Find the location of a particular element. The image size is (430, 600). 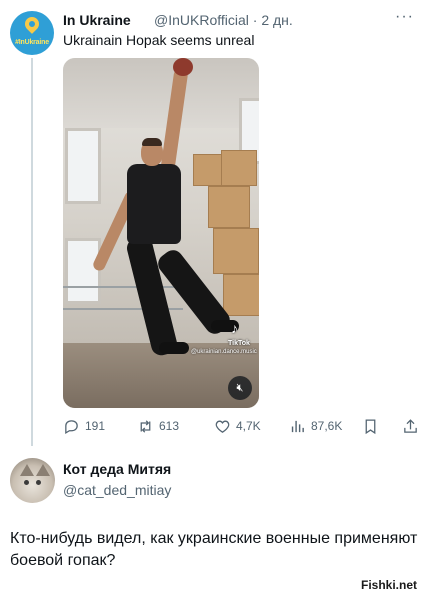

views-count: 87,6K is located at coordinates (327, 426).